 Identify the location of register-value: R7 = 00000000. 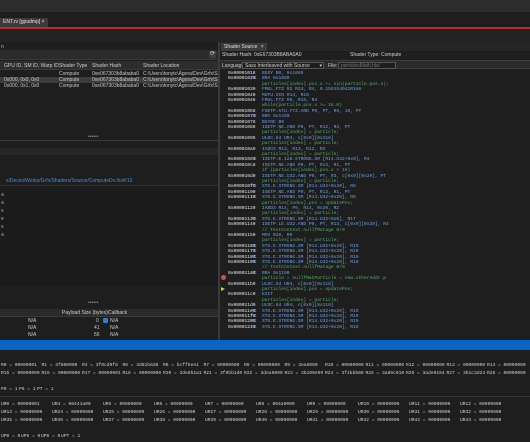
(222, 365).